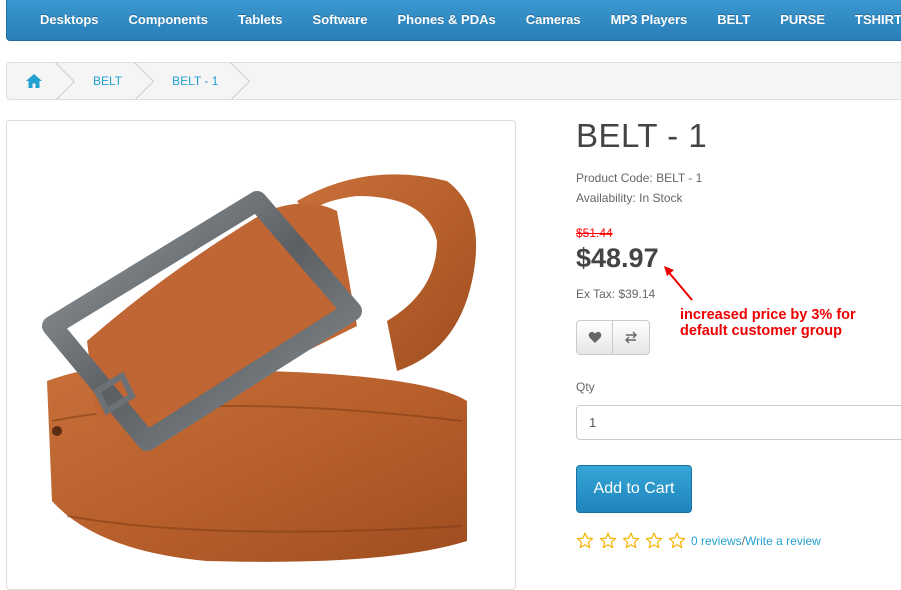  What do you see at coordinates (616, 294) in the screenshot?
I see `ex-tax-price: Ex Tax: $39.14` at bounding box center [616, 294].